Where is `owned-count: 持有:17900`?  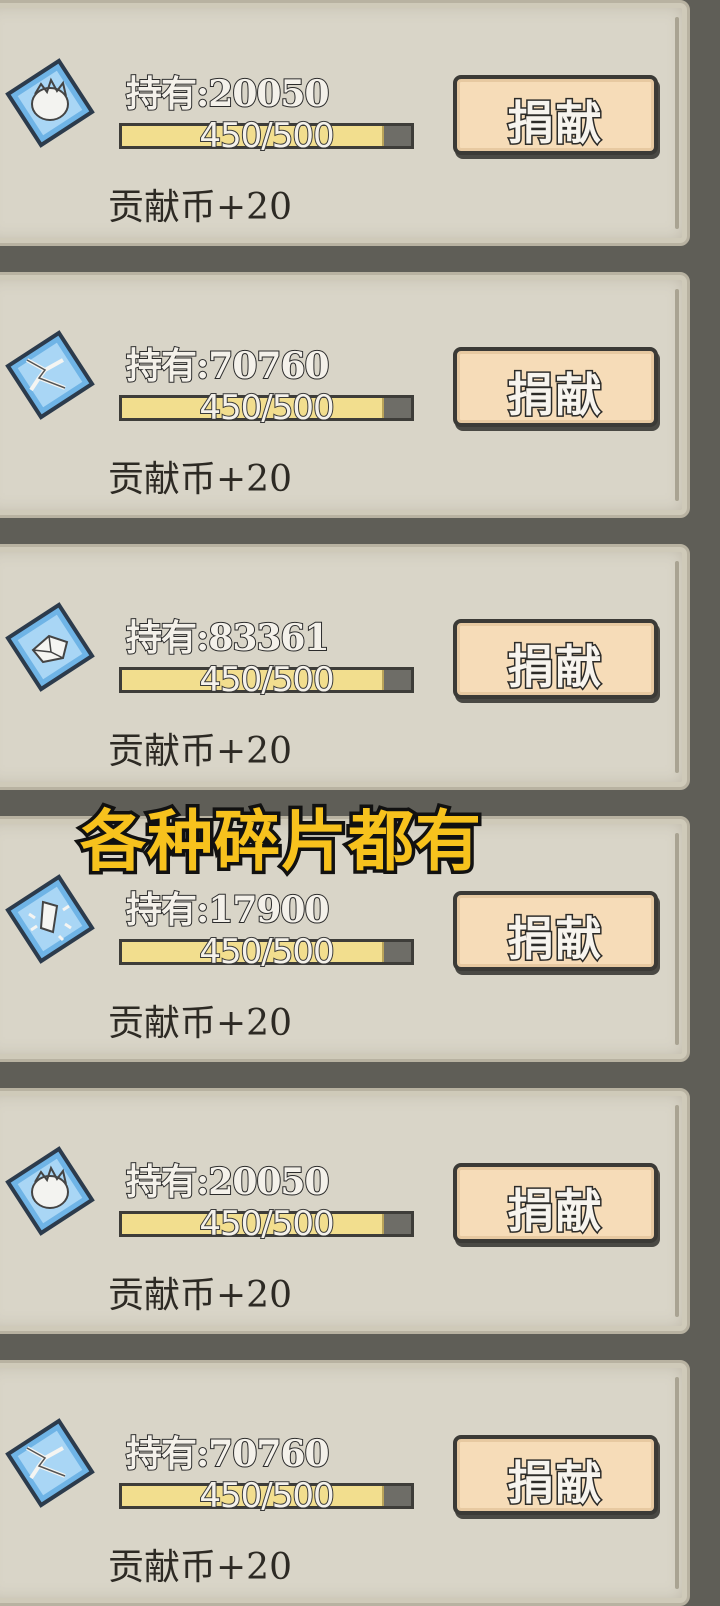 owned-count: 持有:17900 is located at coordinates (228, 910).